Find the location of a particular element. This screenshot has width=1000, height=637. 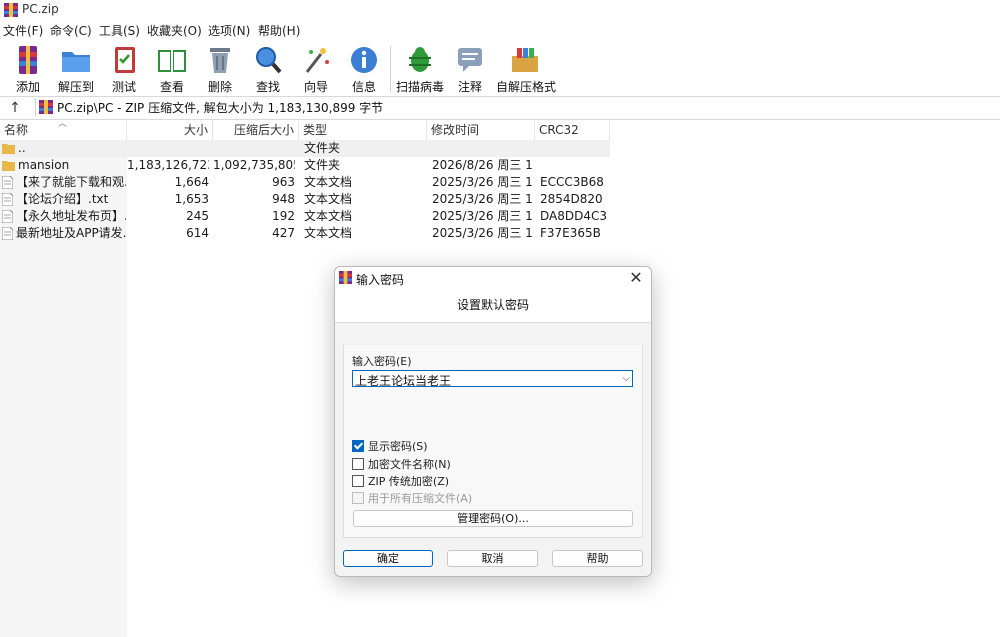

delete-button: 删除 is located at coordinates (220, 68).